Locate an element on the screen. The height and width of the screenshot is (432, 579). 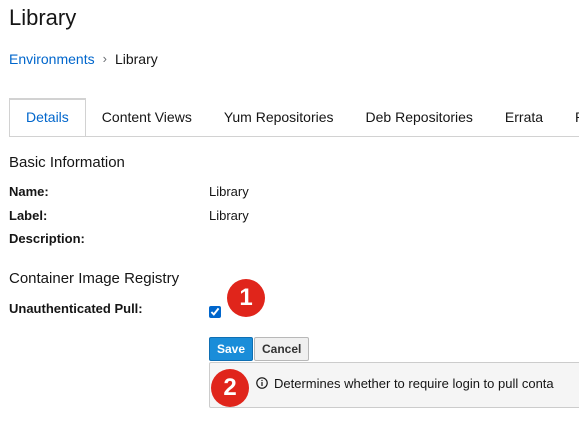
basic-information-heading: Basic Information is located at coordinates (67, 162).